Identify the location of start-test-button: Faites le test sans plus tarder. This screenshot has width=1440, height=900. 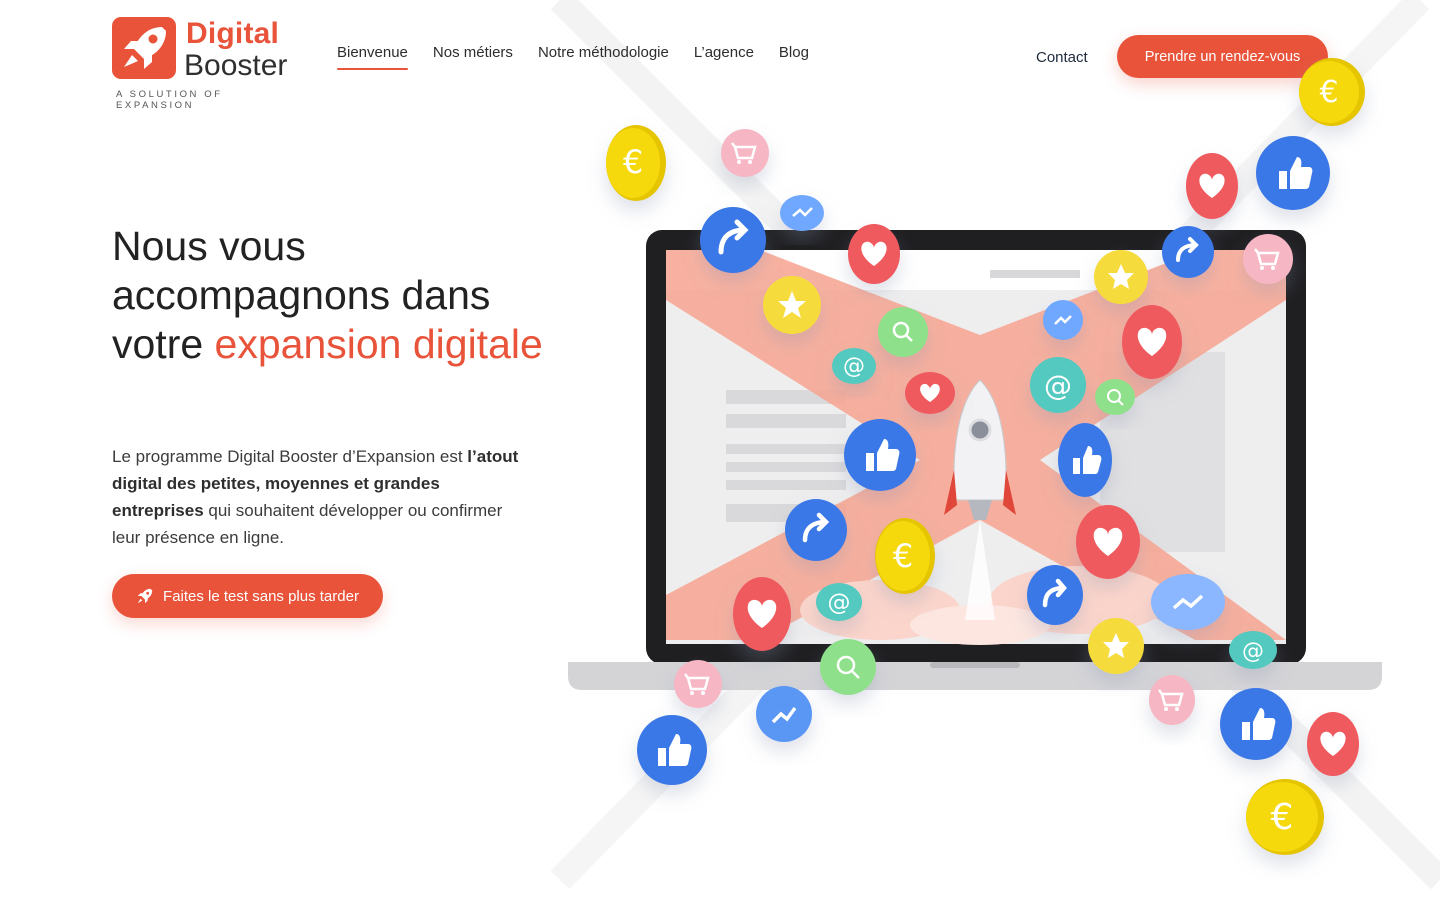
(247, 596).